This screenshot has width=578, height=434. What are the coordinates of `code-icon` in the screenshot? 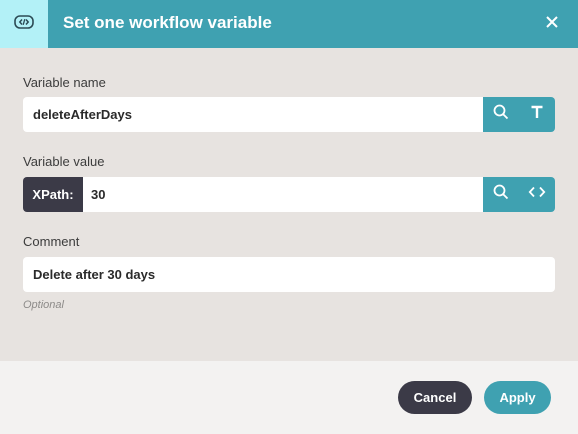 It's located at (537, 194).